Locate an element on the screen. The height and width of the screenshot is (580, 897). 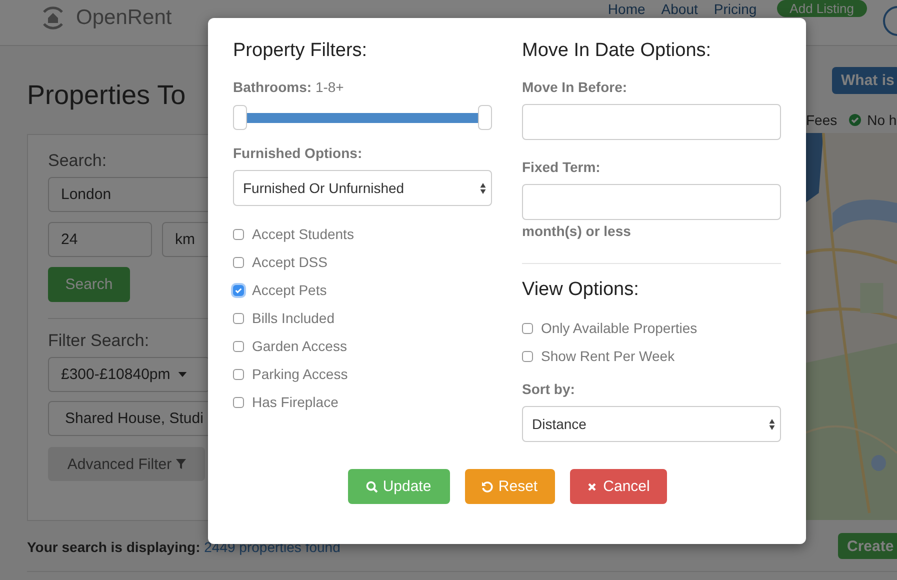
field-hint: month(s) or less is located at coordinates (576, 231).